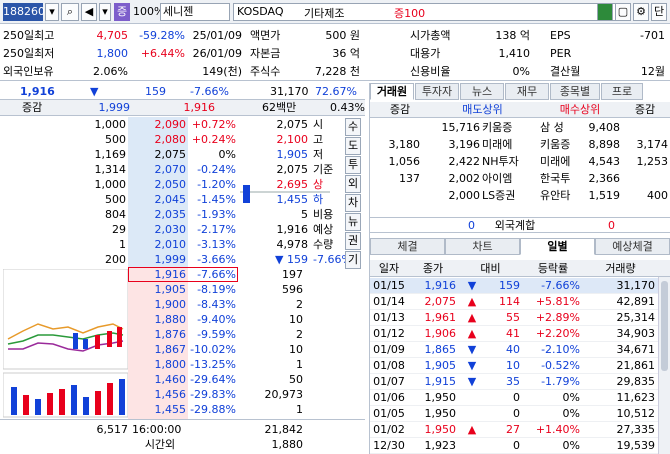 This screenshot has height=454, width=670. Describe the element at coordinates (498, 195) in the screenshot. I see `broker-sell-name: LS증권` at that location.